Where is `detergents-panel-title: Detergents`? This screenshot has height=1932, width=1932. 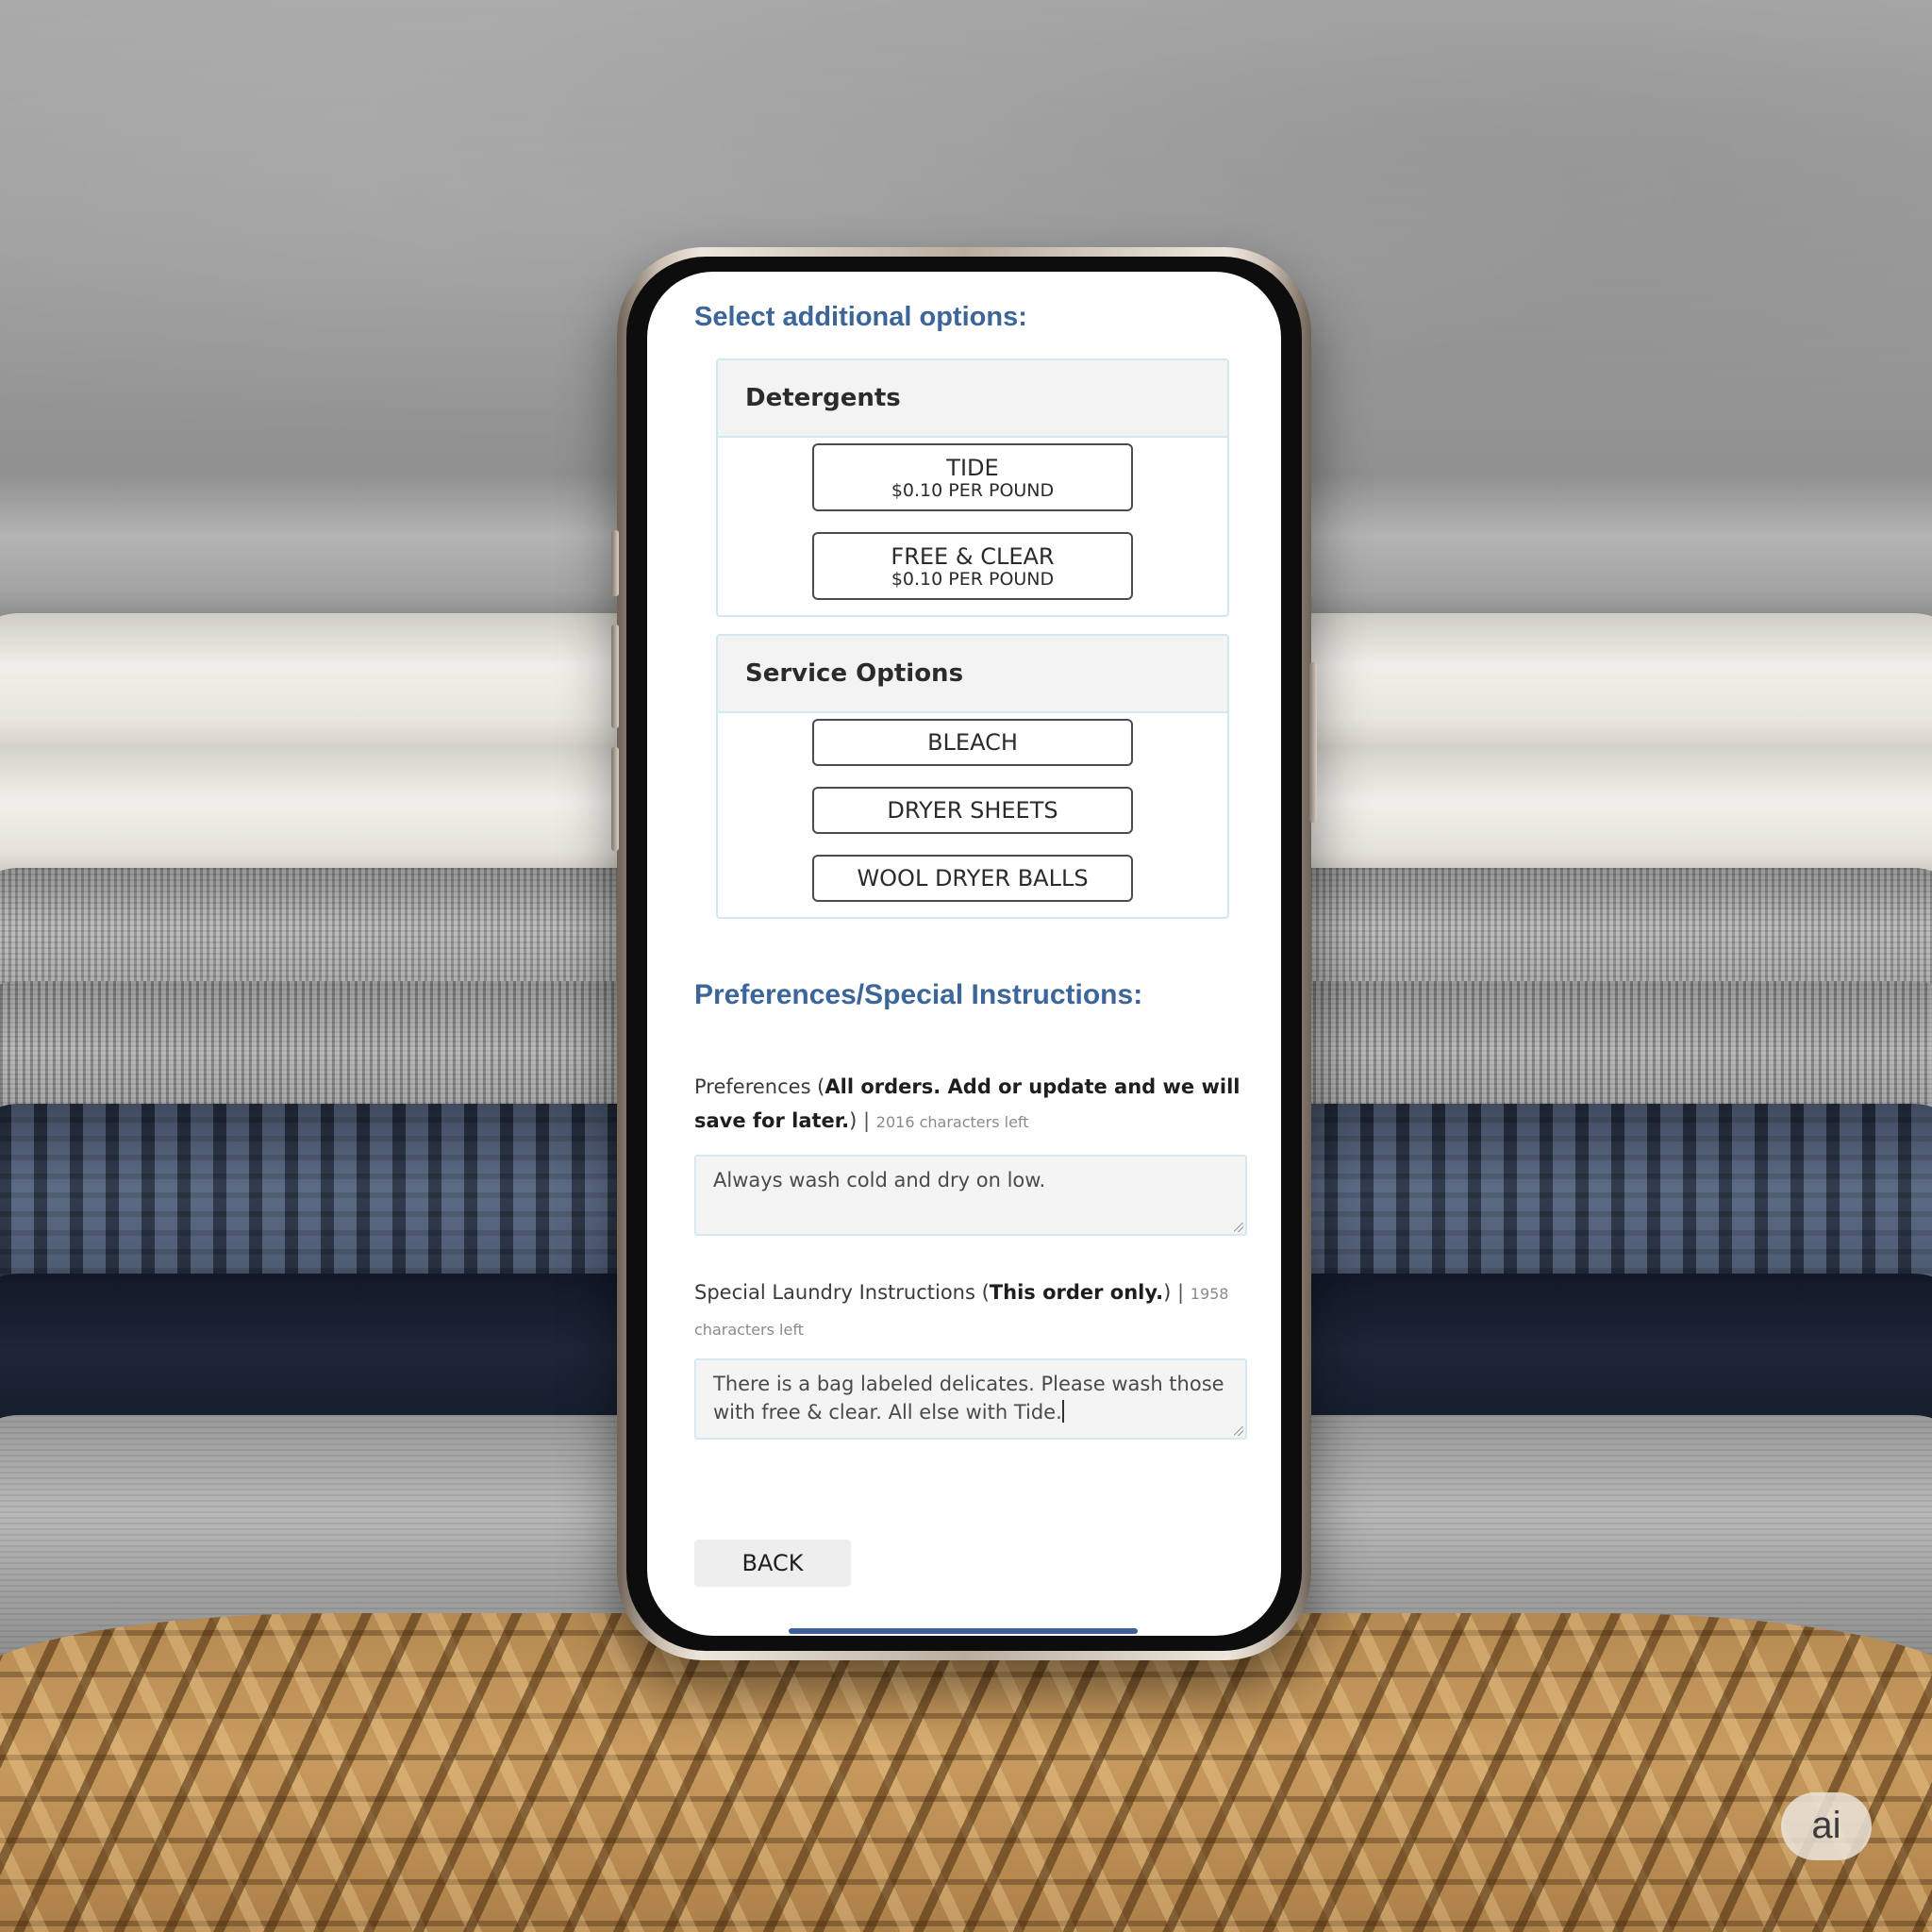 detergents-panel-title: Detergents is located at coordinates (972, 399).